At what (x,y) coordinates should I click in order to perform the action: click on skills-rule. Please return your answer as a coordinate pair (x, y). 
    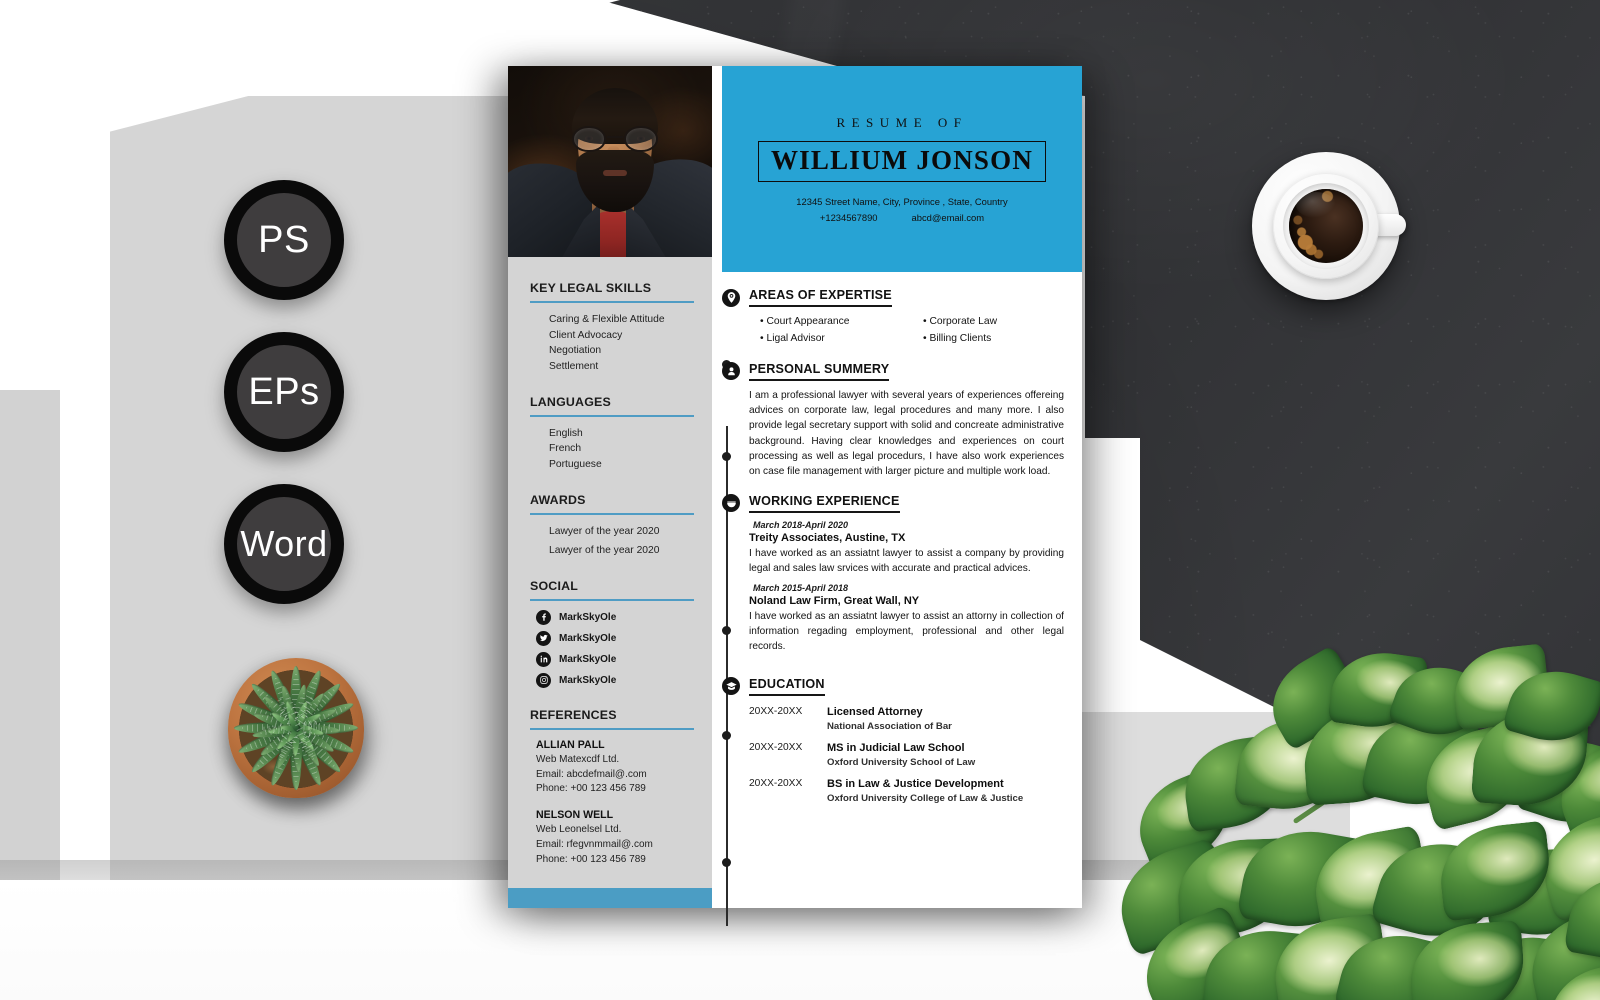
    Looking at the image, I should click on (612, 302).